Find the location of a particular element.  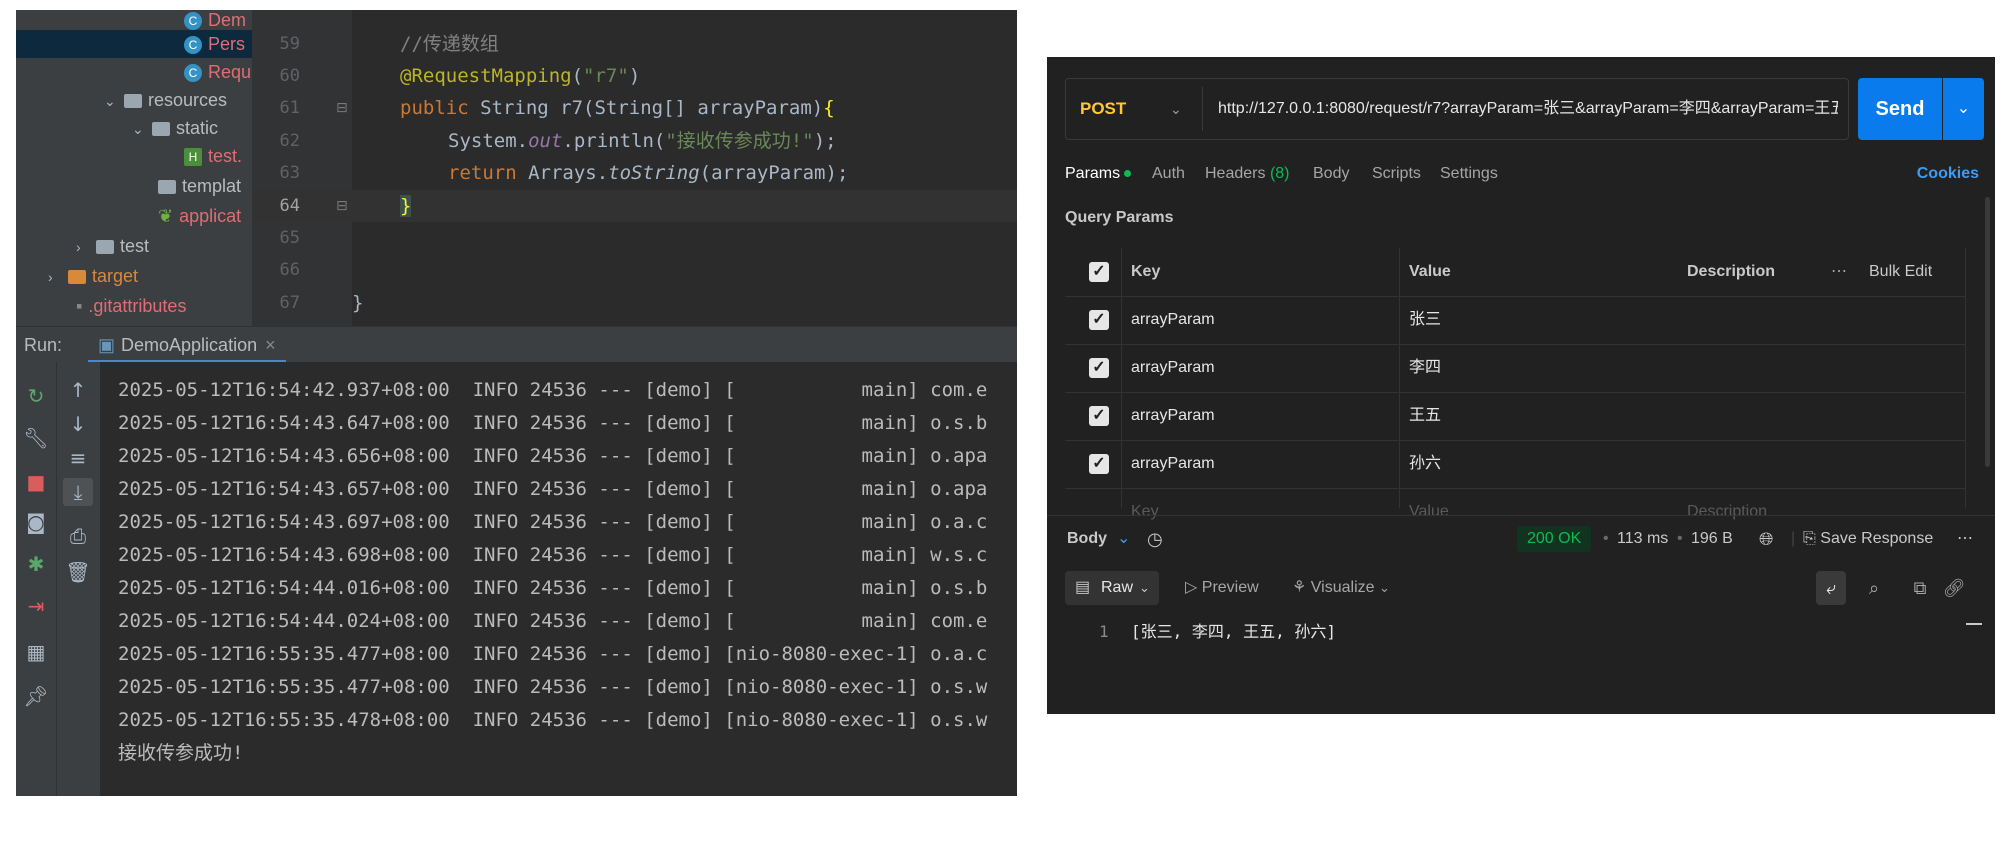

tab-scripts: Scripts is located at coordinates (1396, 174).